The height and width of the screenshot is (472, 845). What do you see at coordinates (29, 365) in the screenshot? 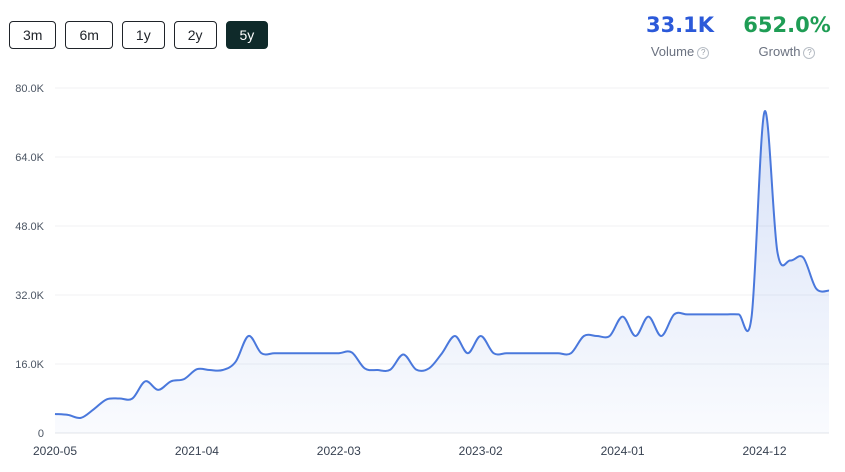
I see `y-tick-label: 16.0K` at bounding box center [29, 365].